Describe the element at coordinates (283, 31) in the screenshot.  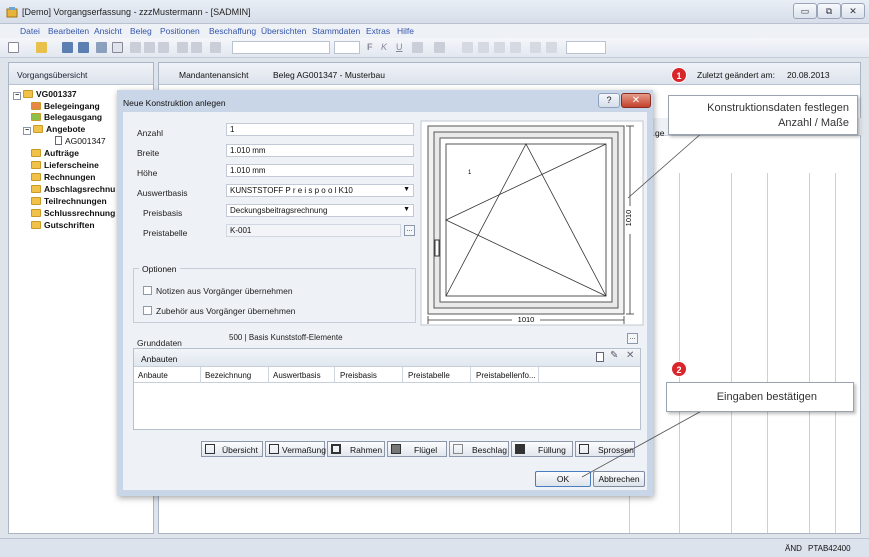
I see `menu-uebersichten: Übersichten` at that location.